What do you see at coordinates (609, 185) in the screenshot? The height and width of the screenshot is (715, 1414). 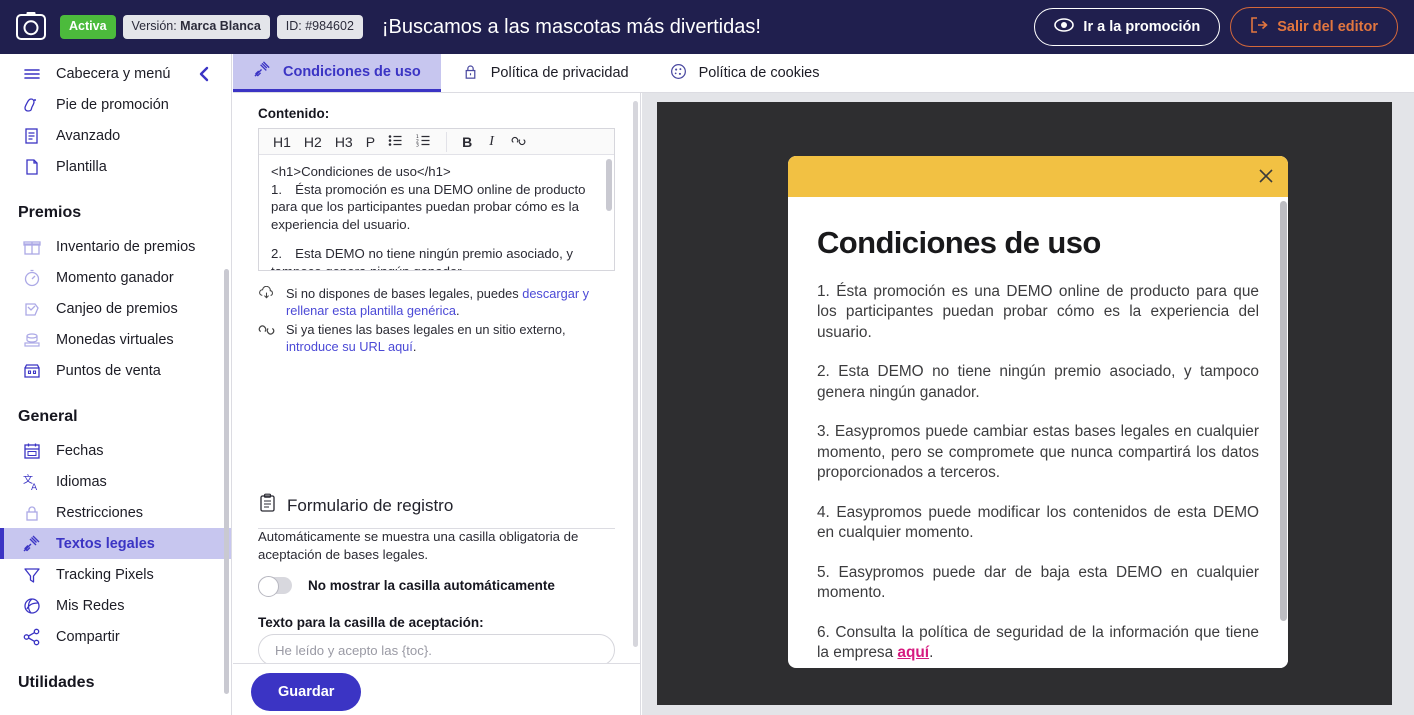 I see `editor-scrollbar-thumb` at bounding box center [609, 185].